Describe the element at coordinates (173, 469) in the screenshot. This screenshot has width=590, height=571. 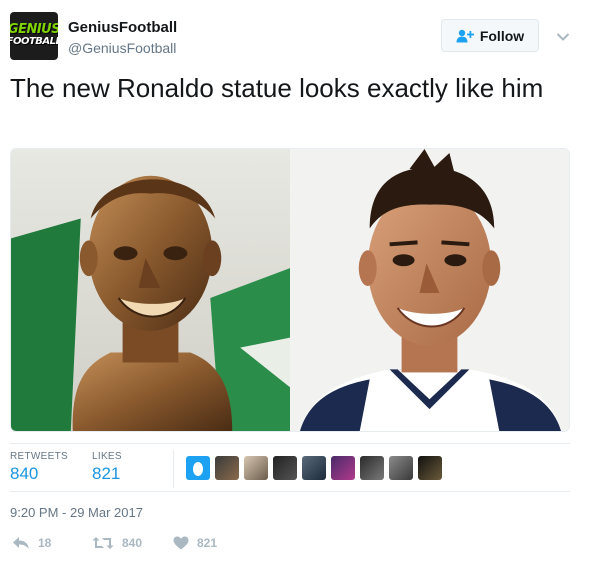
I see `stats-separator` at that location.